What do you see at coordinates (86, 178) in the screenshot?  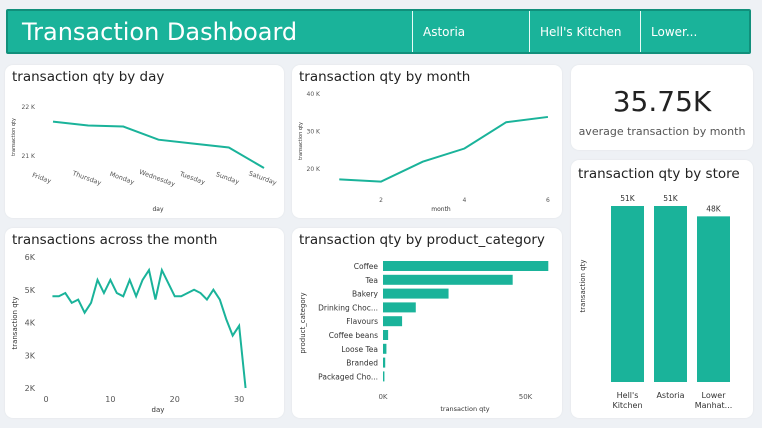 I see `x-tick-label: Thursday` at bounding box center [86, 178].